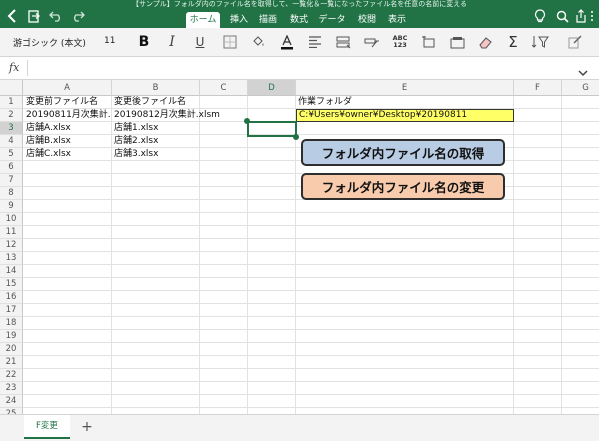  Describe the element at coordinates (11, 219) in the screenshot. I see `row-header-10: 10` at that location.